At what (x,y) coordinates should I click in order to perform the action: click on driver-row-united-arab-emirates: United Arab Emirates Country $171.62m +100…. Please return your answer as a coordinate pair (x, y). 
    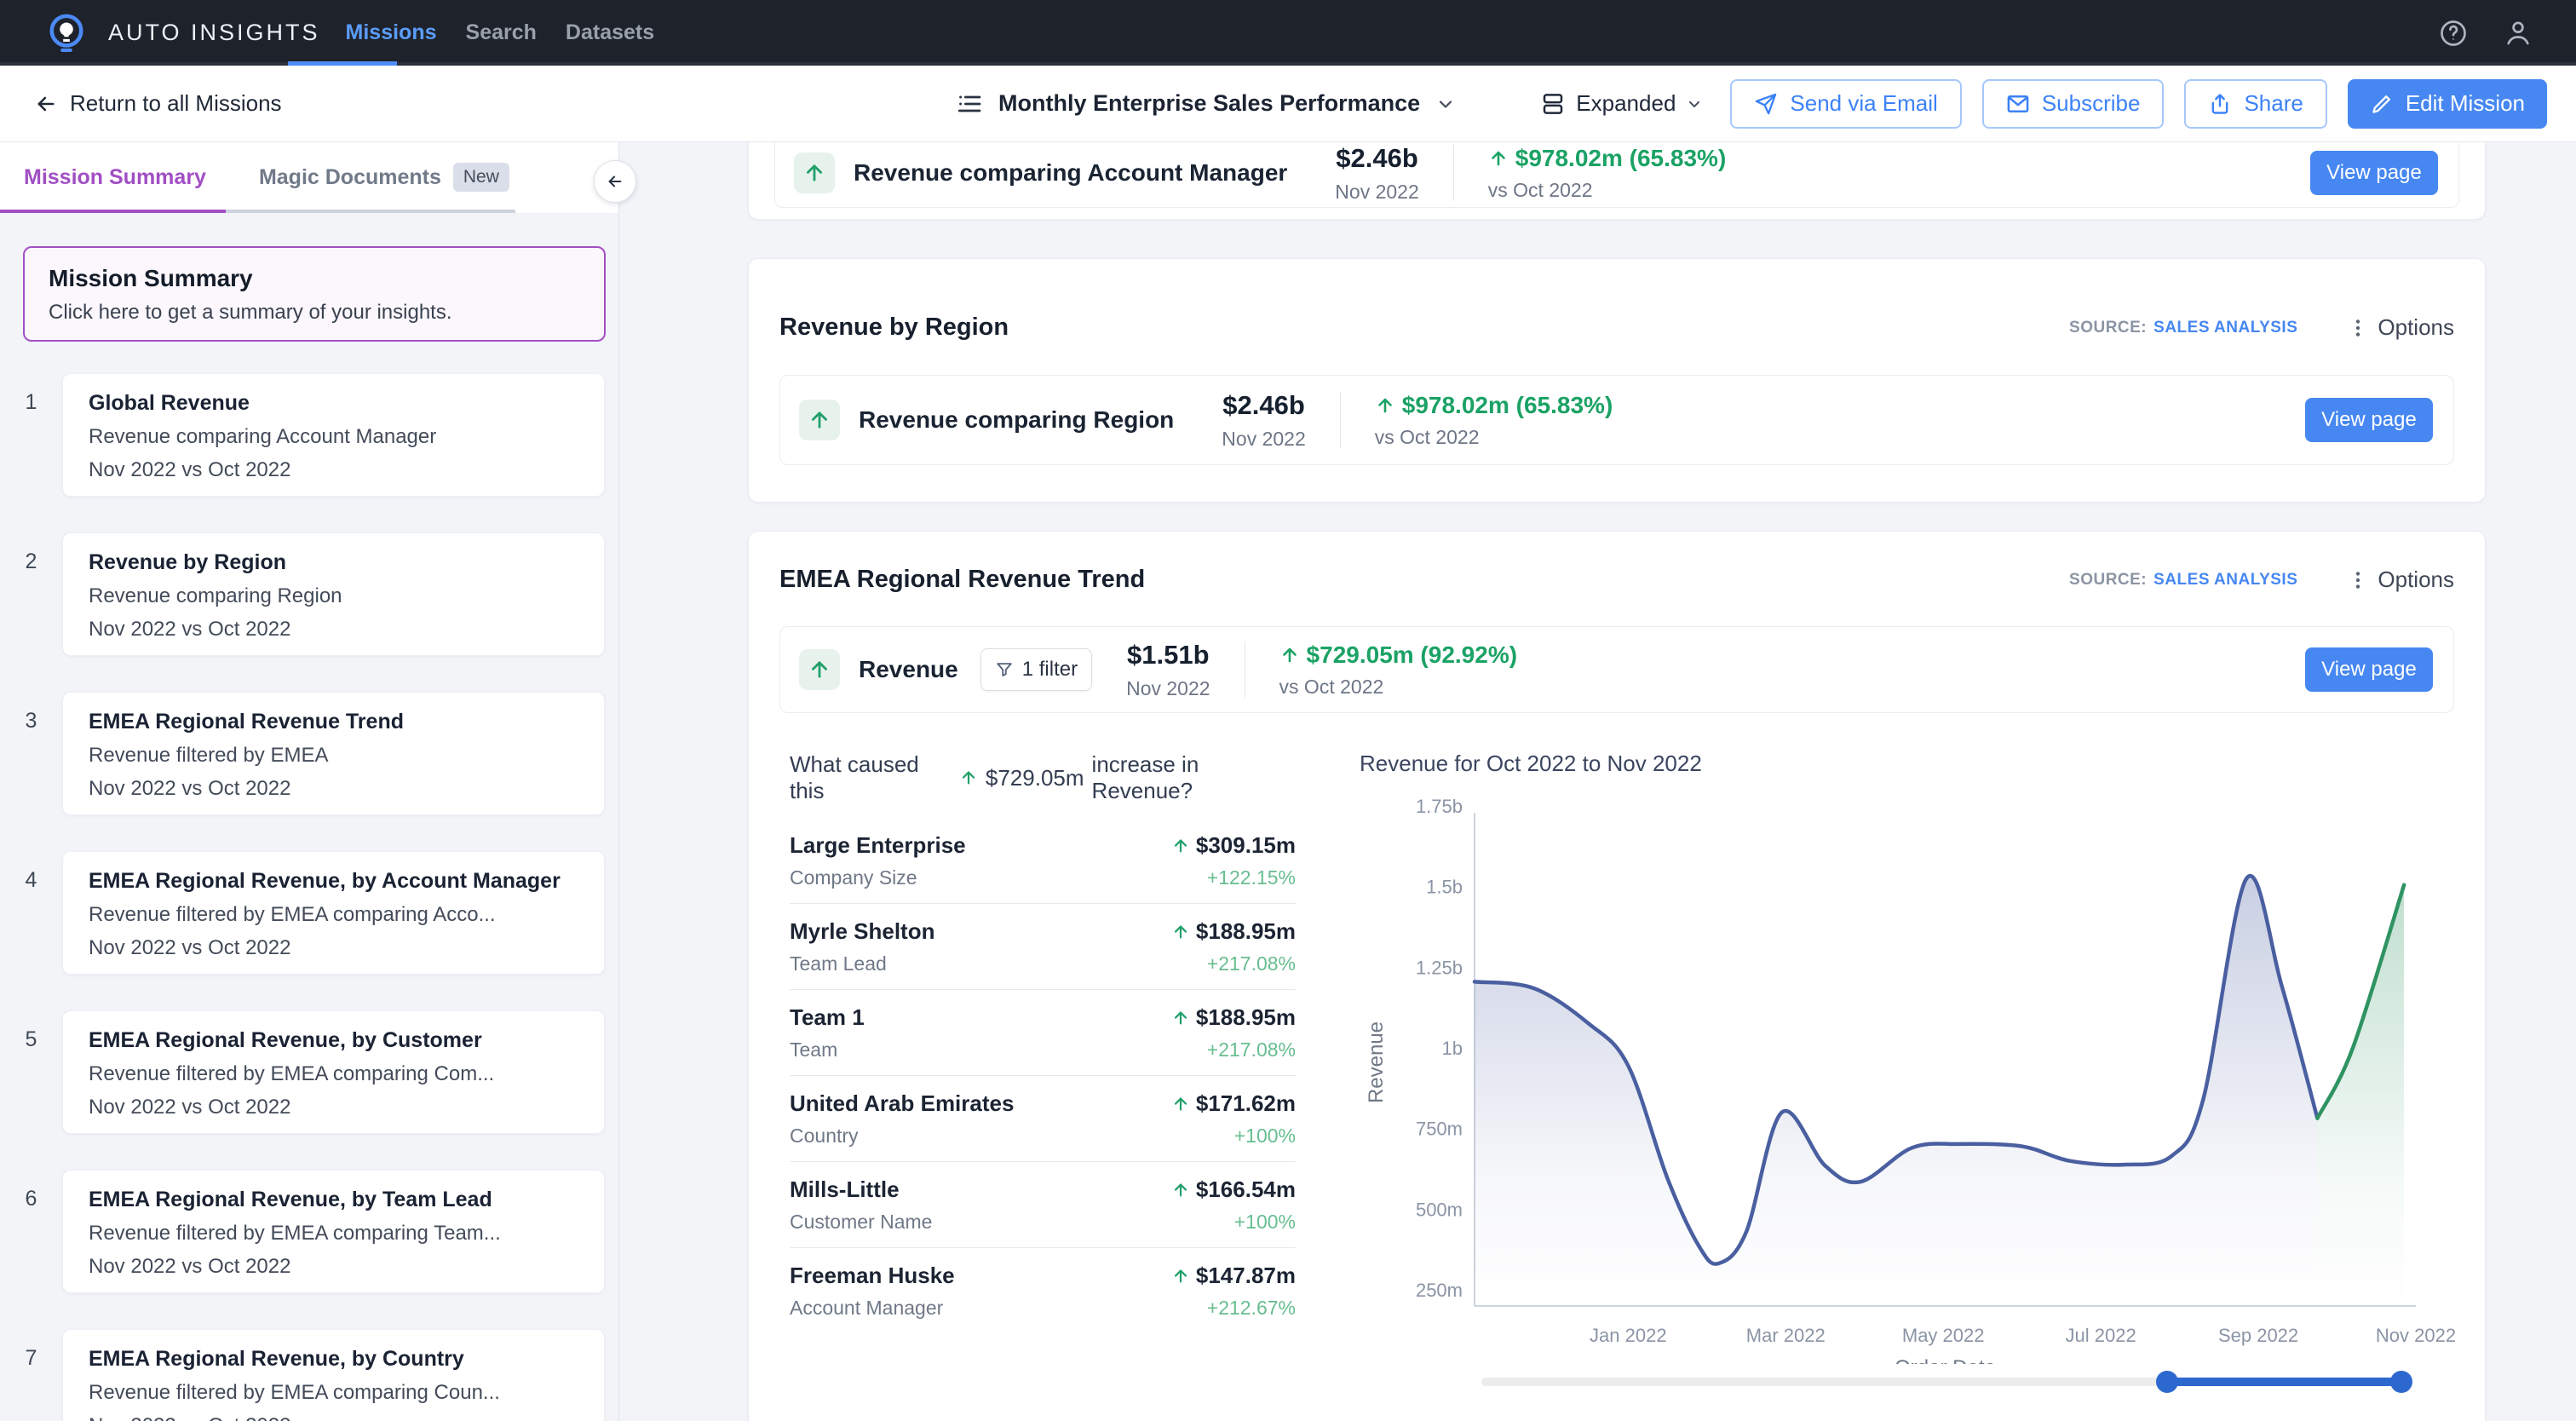
    Looking at the image, I should click on (1043, 1119).